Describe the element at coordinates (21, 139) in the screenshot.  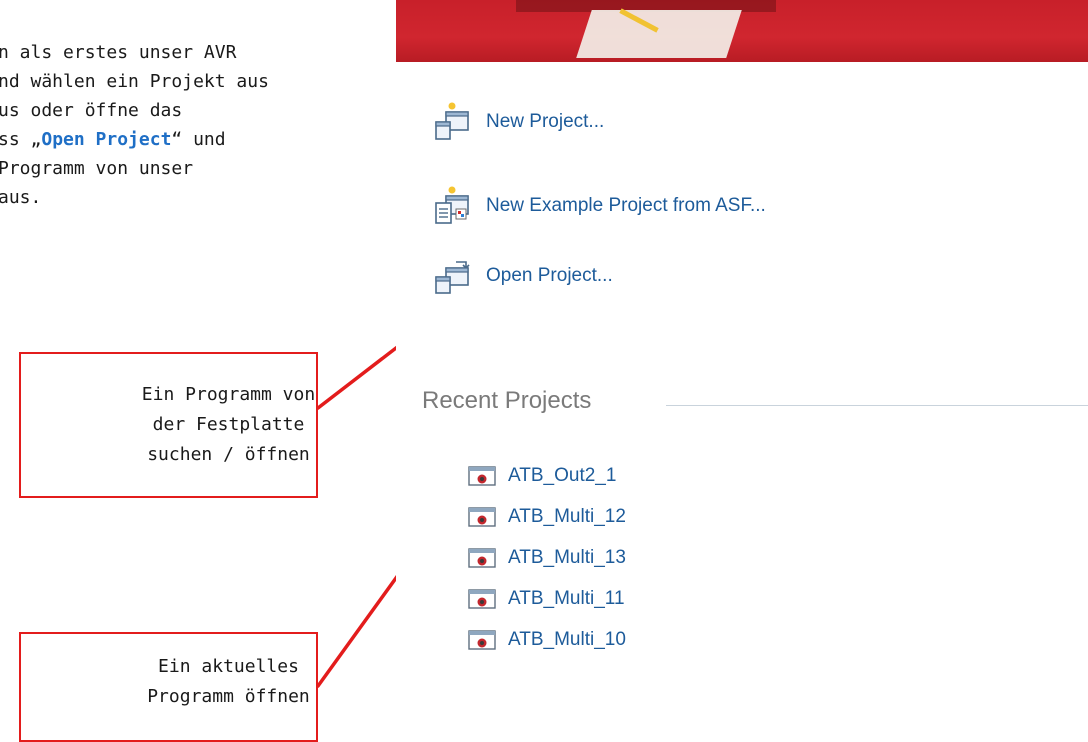
I see `instruction-line-4-prefix: ss „` at that location.